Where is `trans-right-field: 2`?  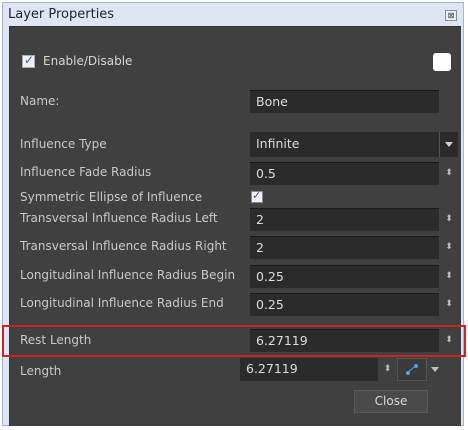
trans-right-field: 2 is located at coordinates (344, 247).